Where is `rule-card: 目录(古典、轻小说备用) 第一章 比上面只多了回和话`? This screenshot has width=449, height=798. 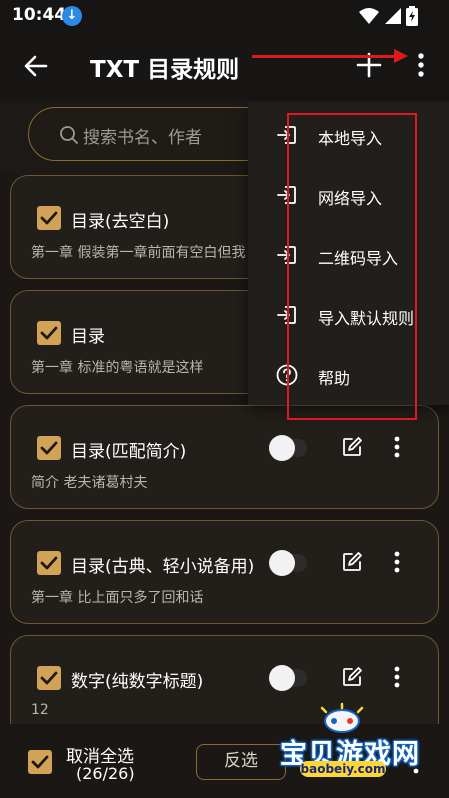
rule-card: 目录(古典、轻小说备用) 第一章 比上面只多了回和话 is located at coordinates (224, 572).